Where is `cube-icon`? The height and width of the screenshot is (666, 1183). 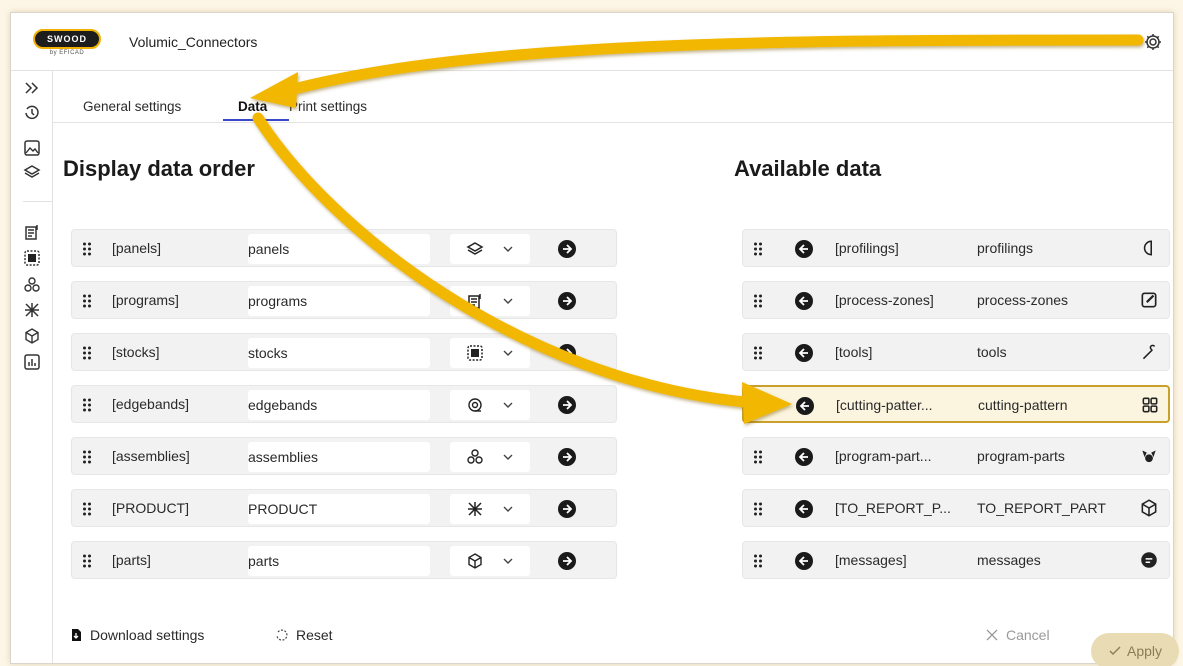
cube-icon is located at coordinates (32, 336).